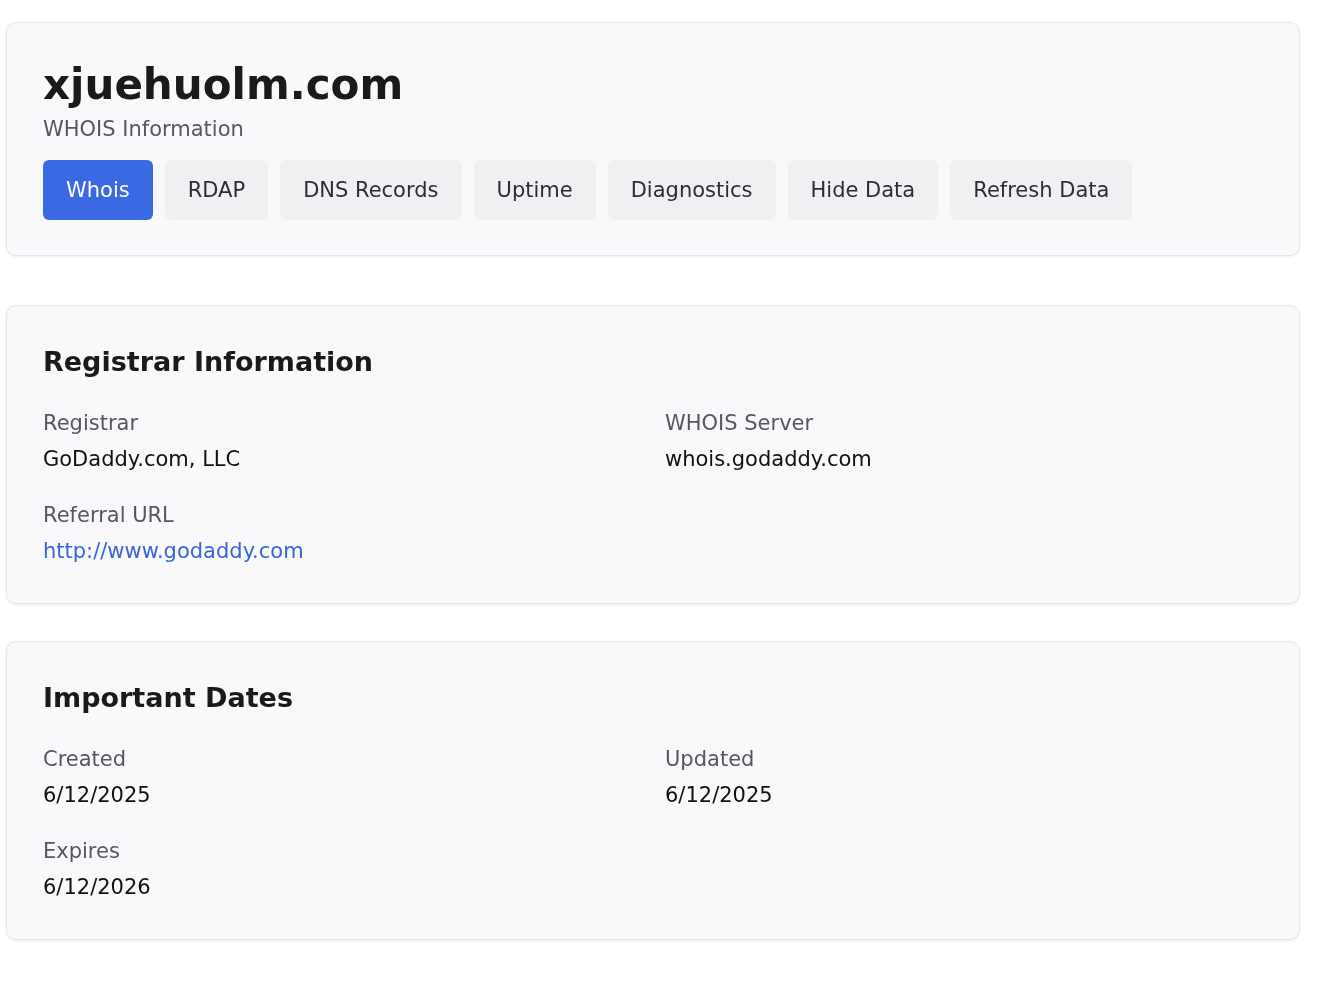 The image size is (1340, 990). I want to click on field-value: whois.godaddy.com, so click(768, 459).